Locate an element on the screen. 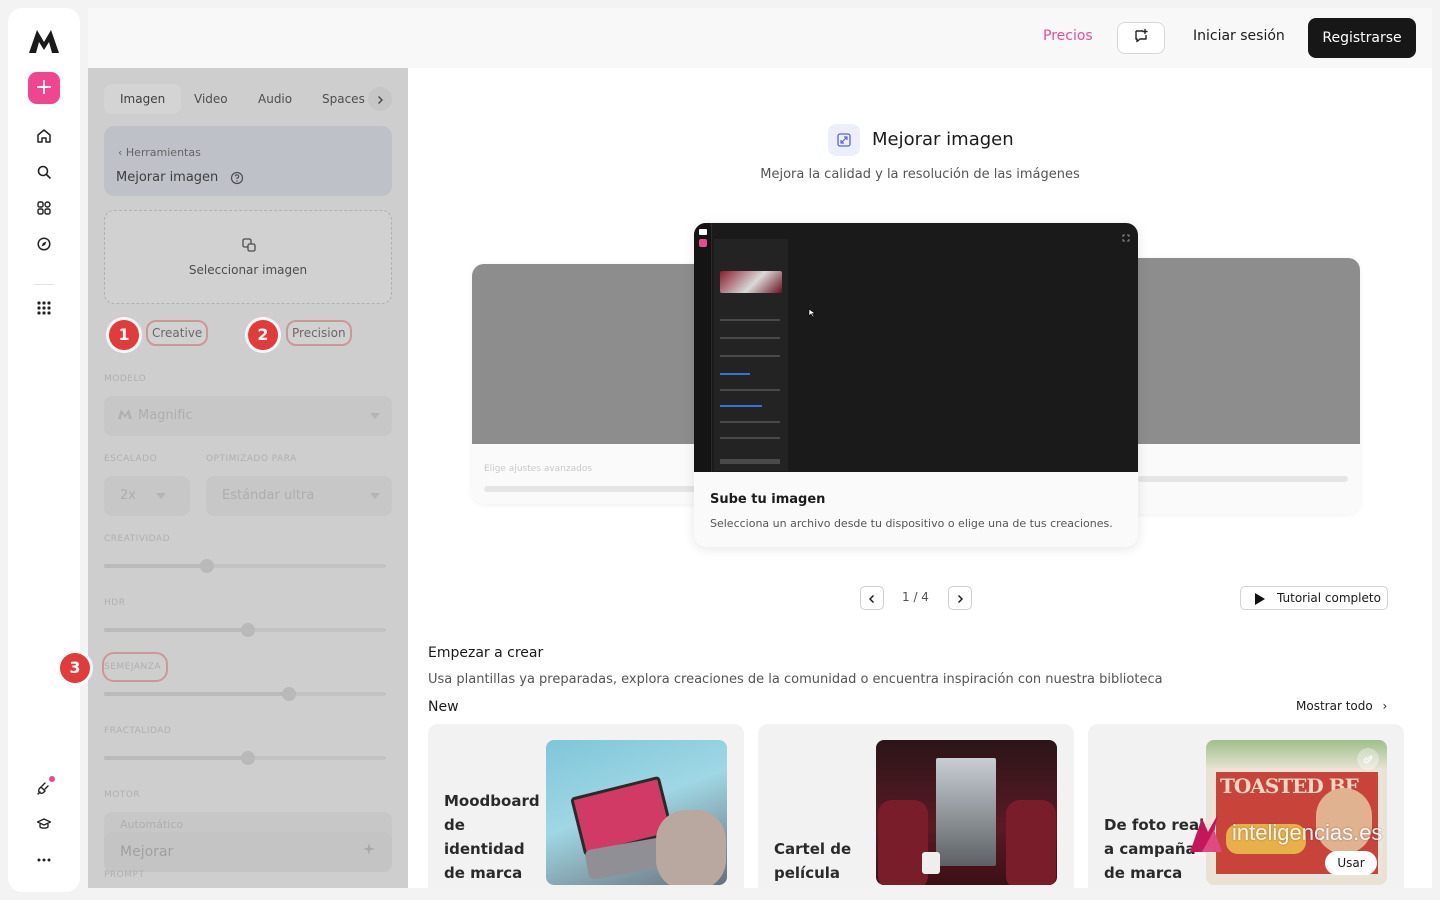  rail-divider is located at coordinates (44, 284).